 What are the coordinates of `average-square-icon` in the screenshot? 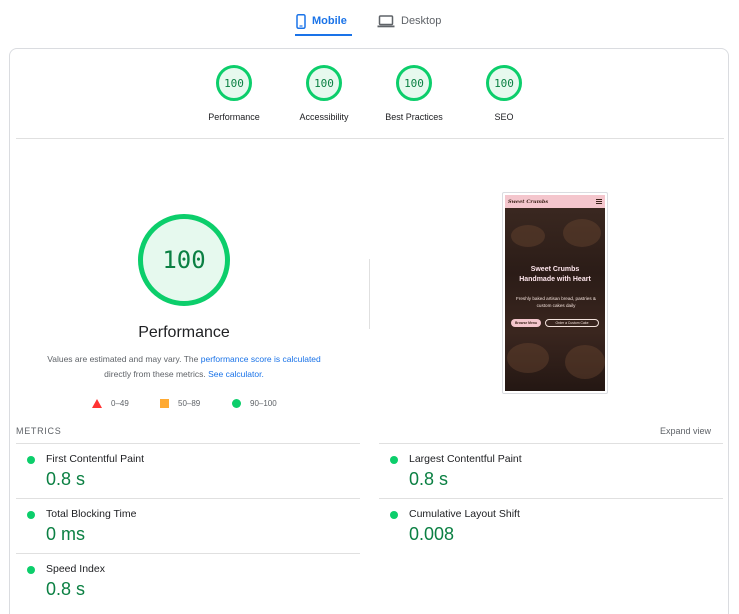 It's located at (164, 403).